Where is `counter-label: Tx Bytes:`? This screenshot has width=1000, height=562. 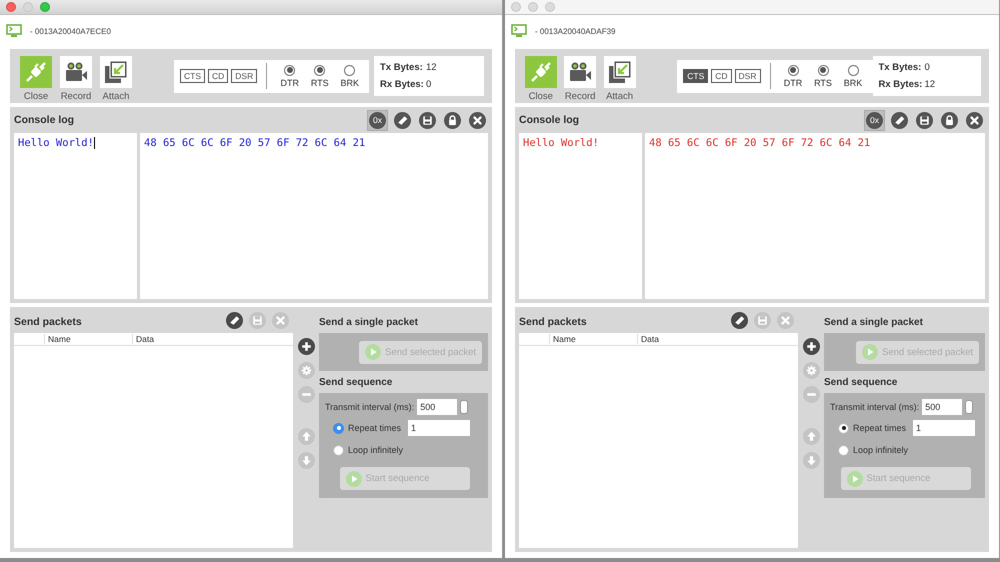 counter-label: Tx Bytes: is located at coordinates (402, 67).